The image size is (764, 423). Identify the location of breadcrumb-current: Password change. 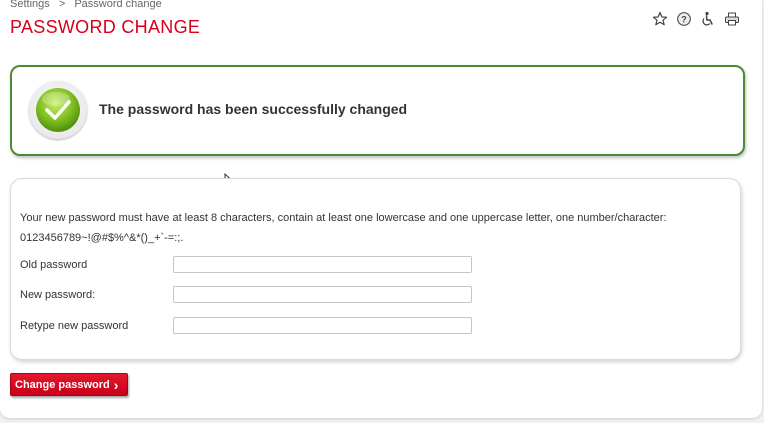
(118, 5).